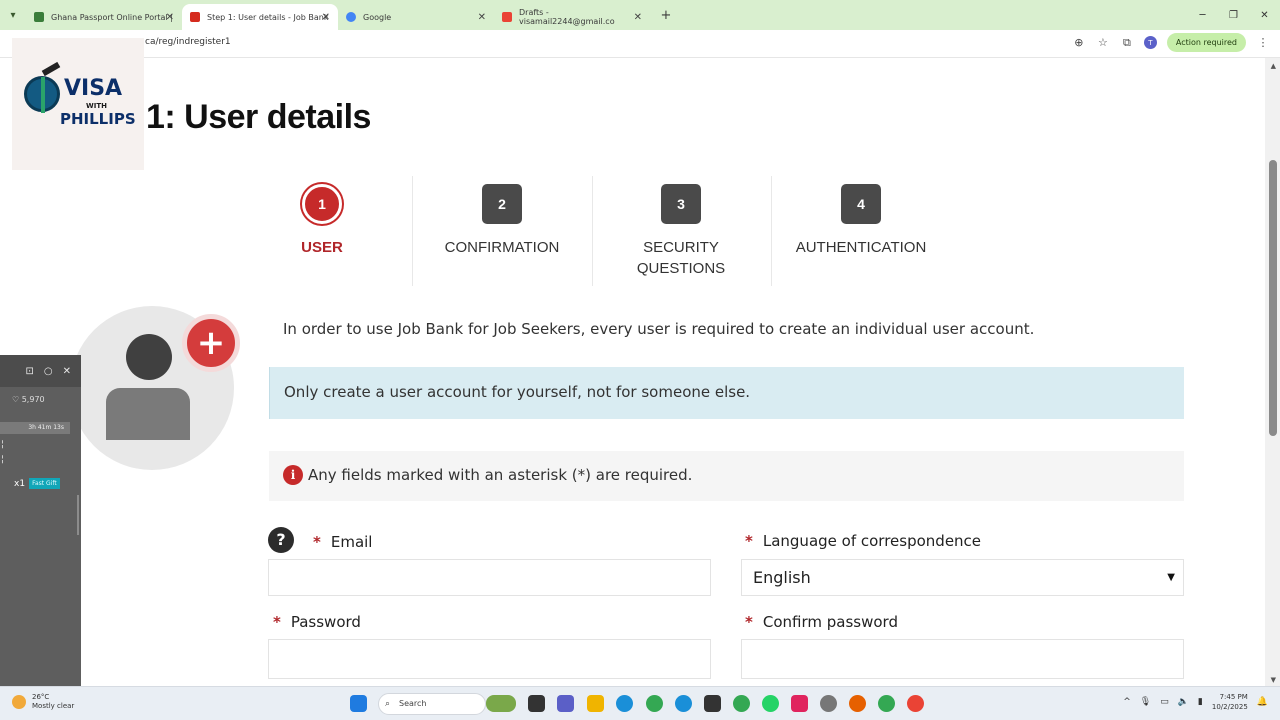 The height and width of the screenshot is (720, 1280). Describe the element at coordinates (1127, 43) in the screenshot. I see `extensions-icon: ⧉` at that location.